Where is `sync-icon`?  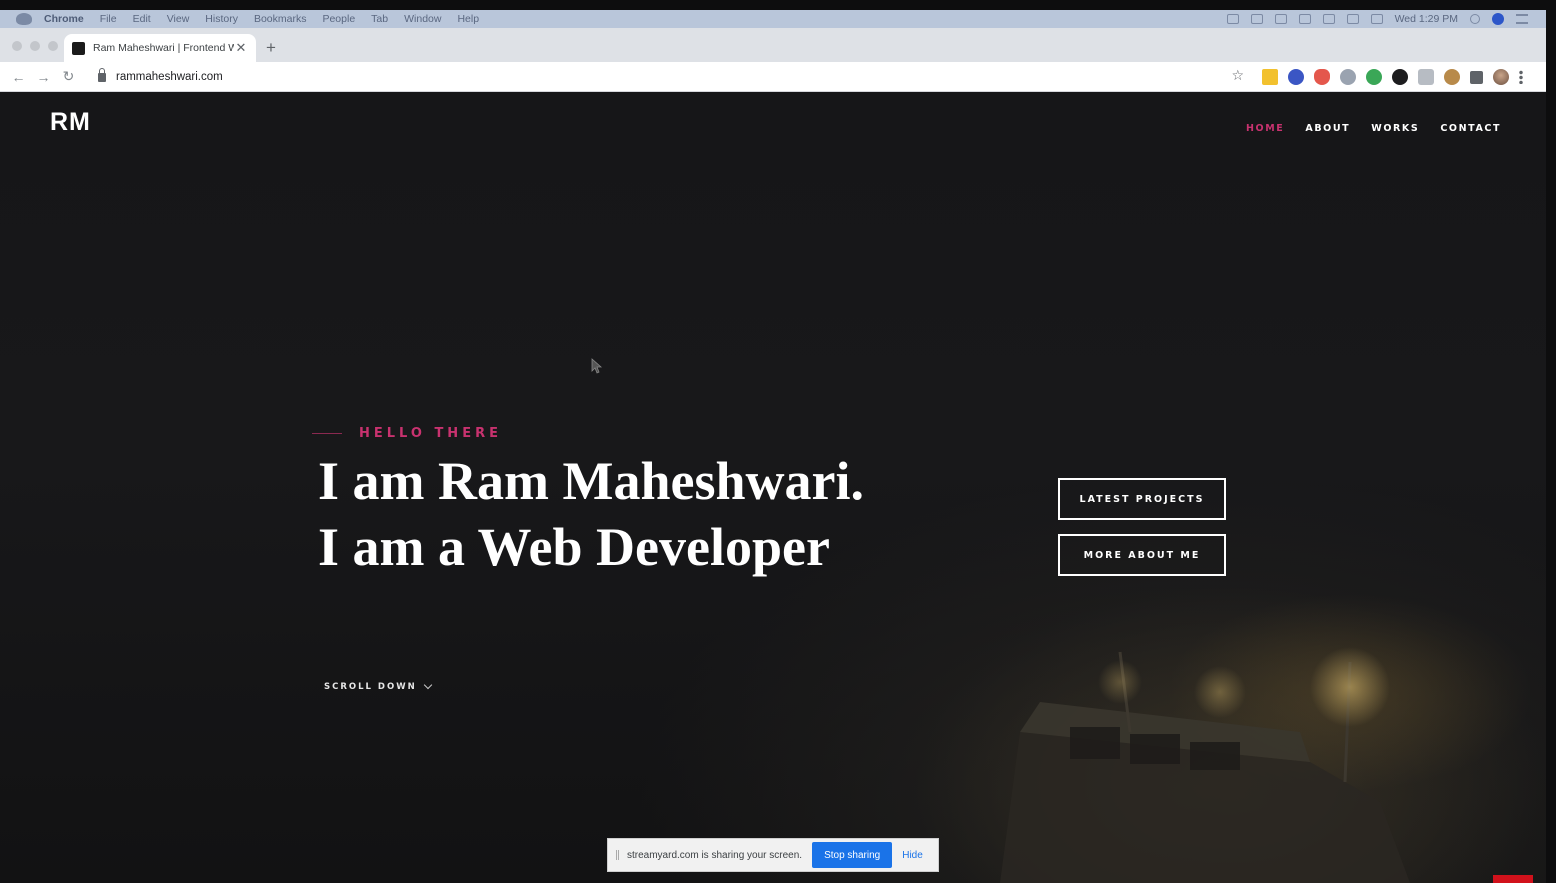 sync-icon is located at coordinates (1348, 77).